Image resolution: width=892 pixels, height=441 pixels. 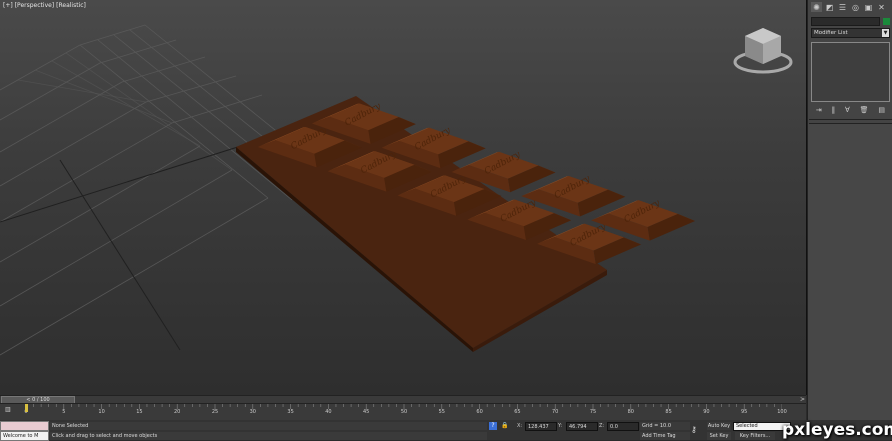 I want to click on x-coordinate: X: 128.437, so click(x=537, y=426).